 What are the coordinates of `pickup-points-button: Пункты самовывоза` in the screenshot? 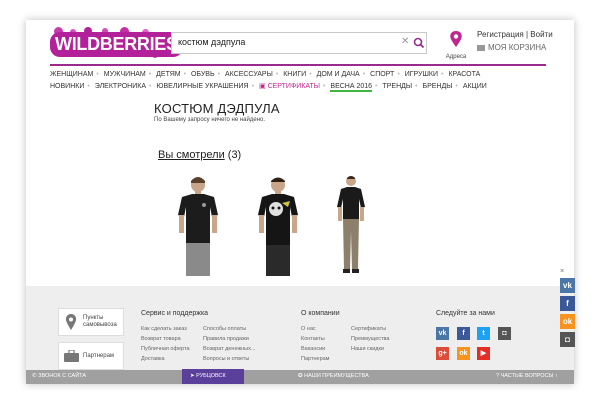 It's located at (91, 322).